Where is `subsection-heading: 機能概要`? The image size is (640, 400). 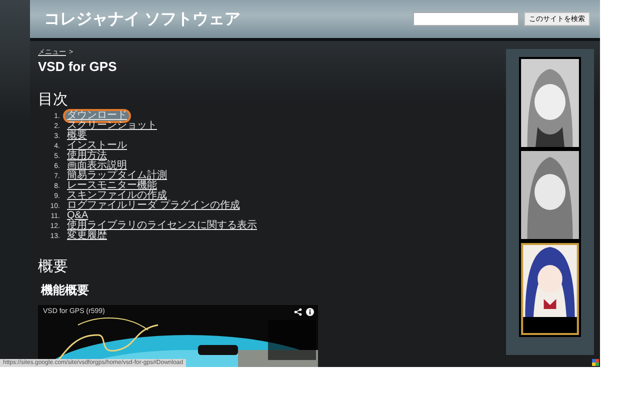 subsection-heading: 機能概要 is located at coordinates (65, 290).